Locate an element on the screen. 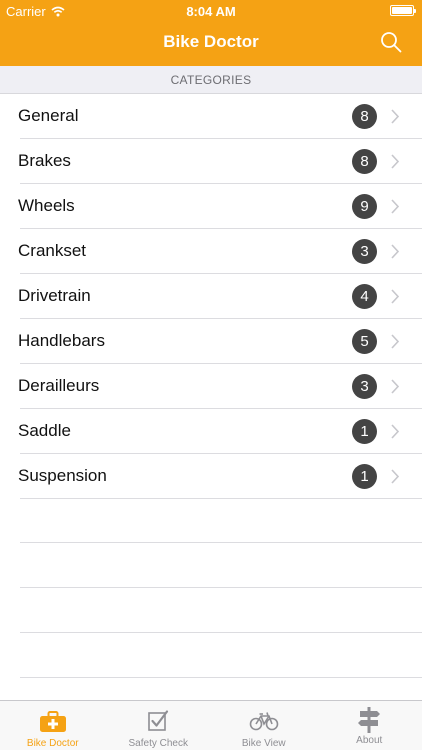 The image size is (422, 750). status-time: 8:04 AM is located at coordinates (211, 11).